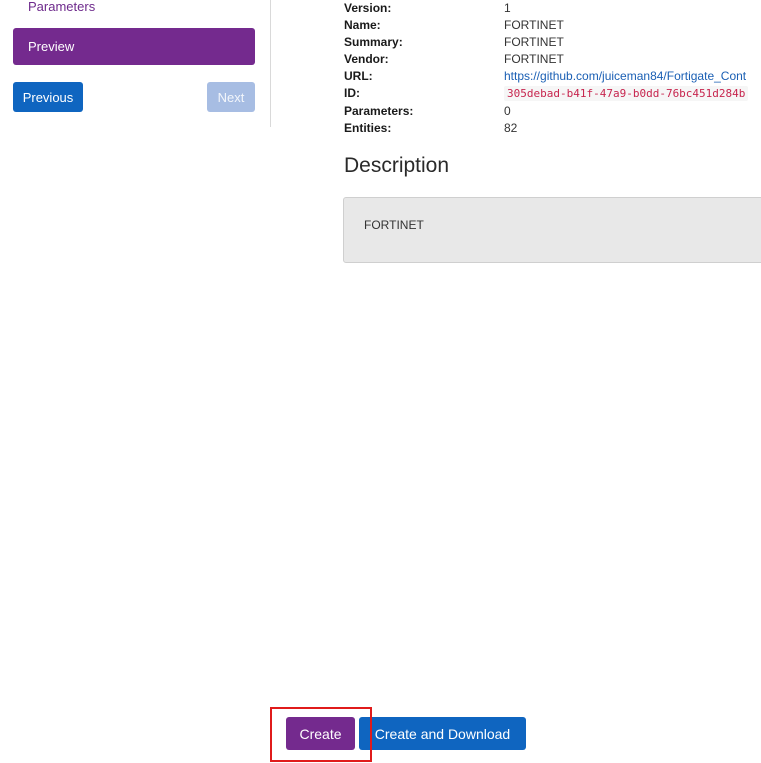 The image size is (761, 763). I want to click on detail-label: Parameters:, so click(379, 111).